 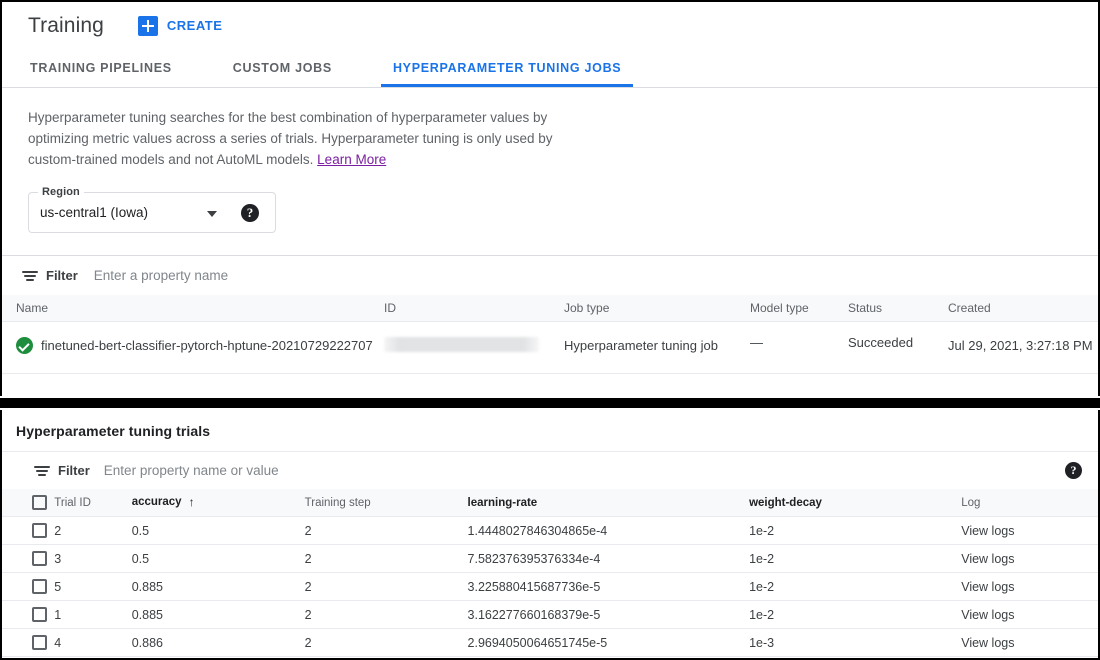 What do you see at coordinates (93, 558) in the screenshot?
I see `trial-id-value: 3` at bounding box center [93, 558].